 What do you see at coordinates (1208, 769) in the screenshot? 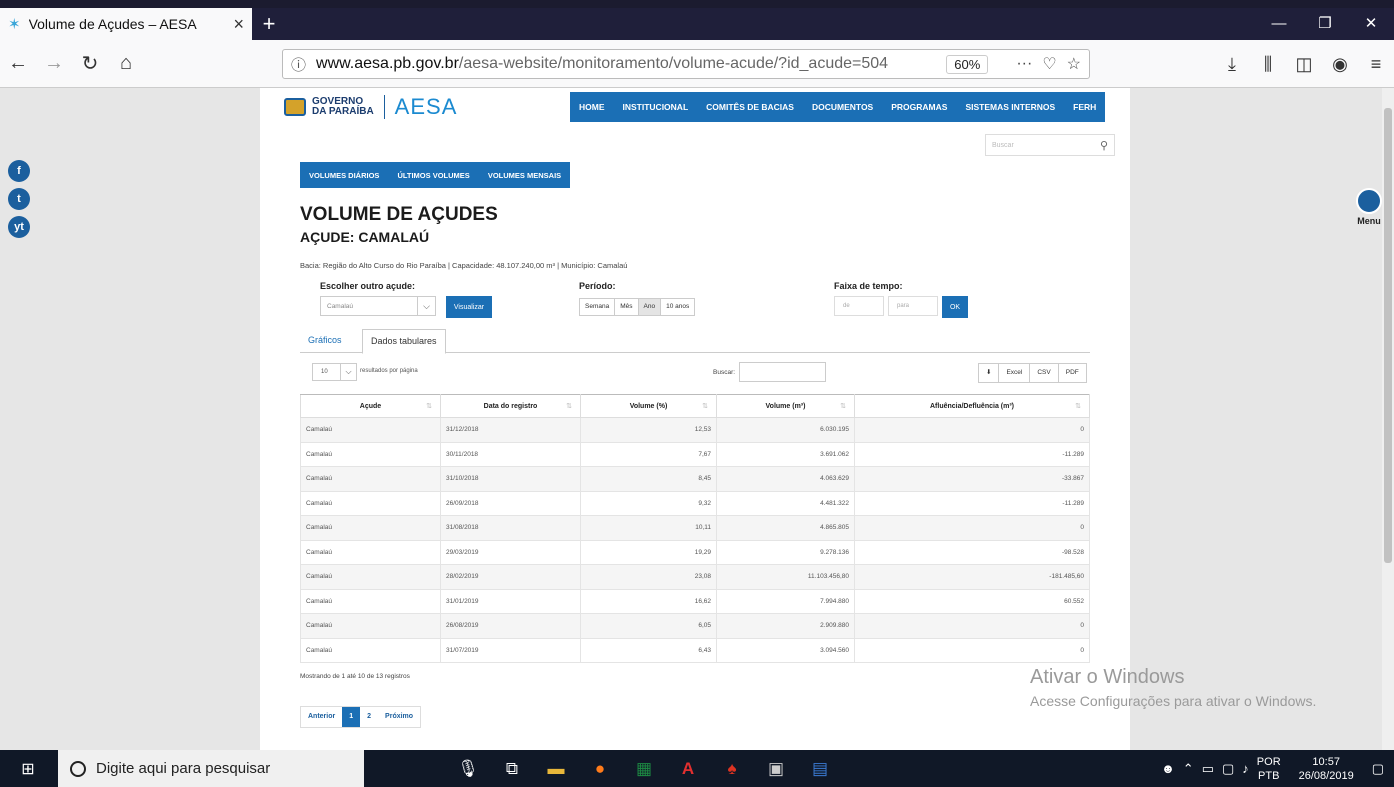
I see `battery-icon: ▭` at bounding box center [1208, 769].